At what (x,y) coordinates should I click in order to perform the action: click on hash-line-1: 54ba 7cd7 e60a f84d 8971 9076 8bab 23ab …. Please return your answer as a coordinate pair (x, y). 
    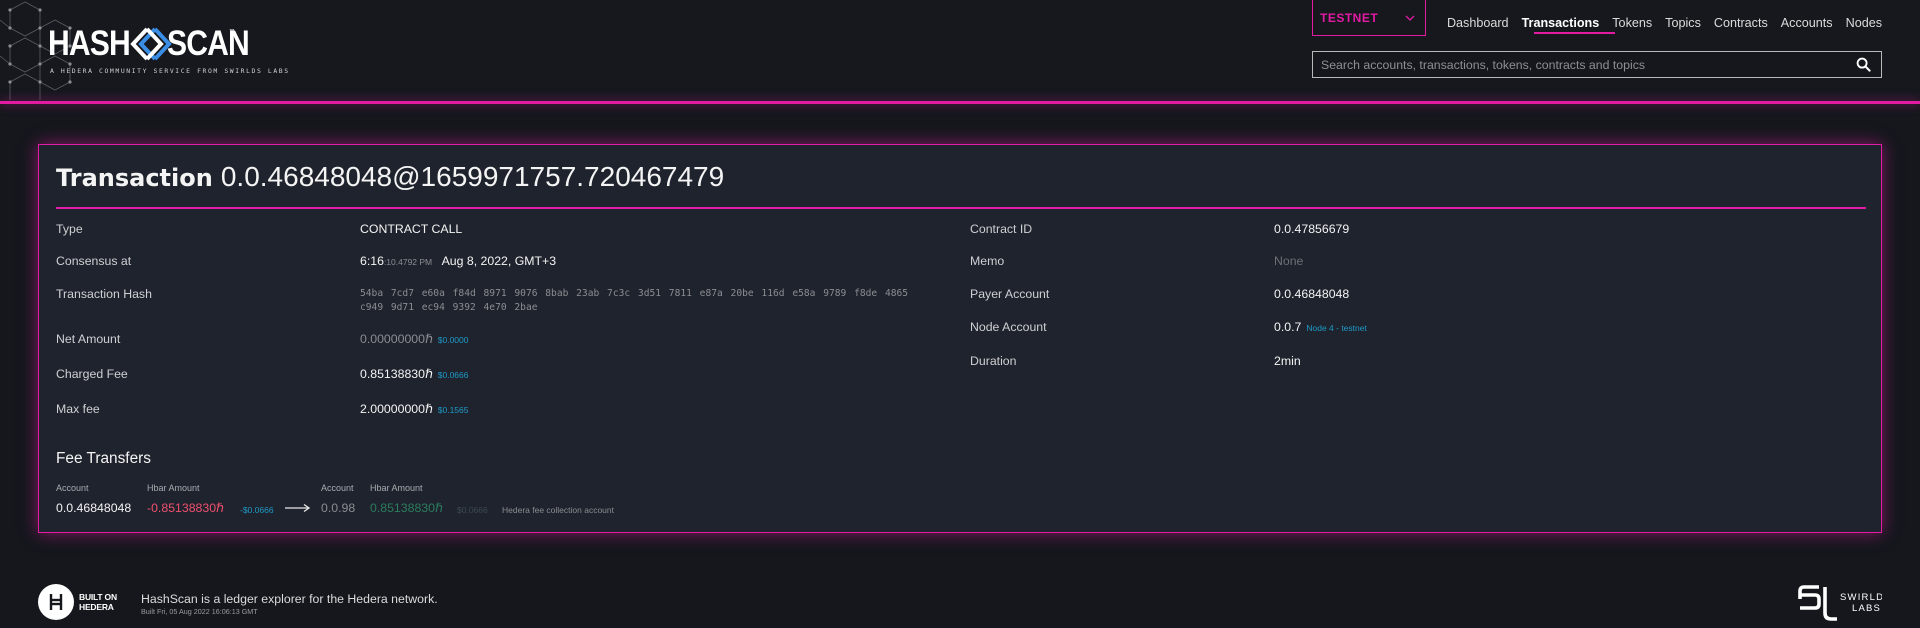
    Looking at the image, I should click on (634, 293).